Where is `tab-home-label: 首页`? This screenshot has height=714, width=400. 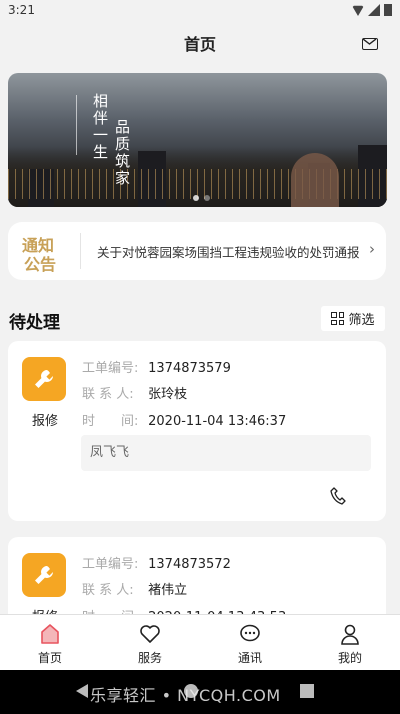 tab-home-label: 首页 is located at coordinates (49, 658).